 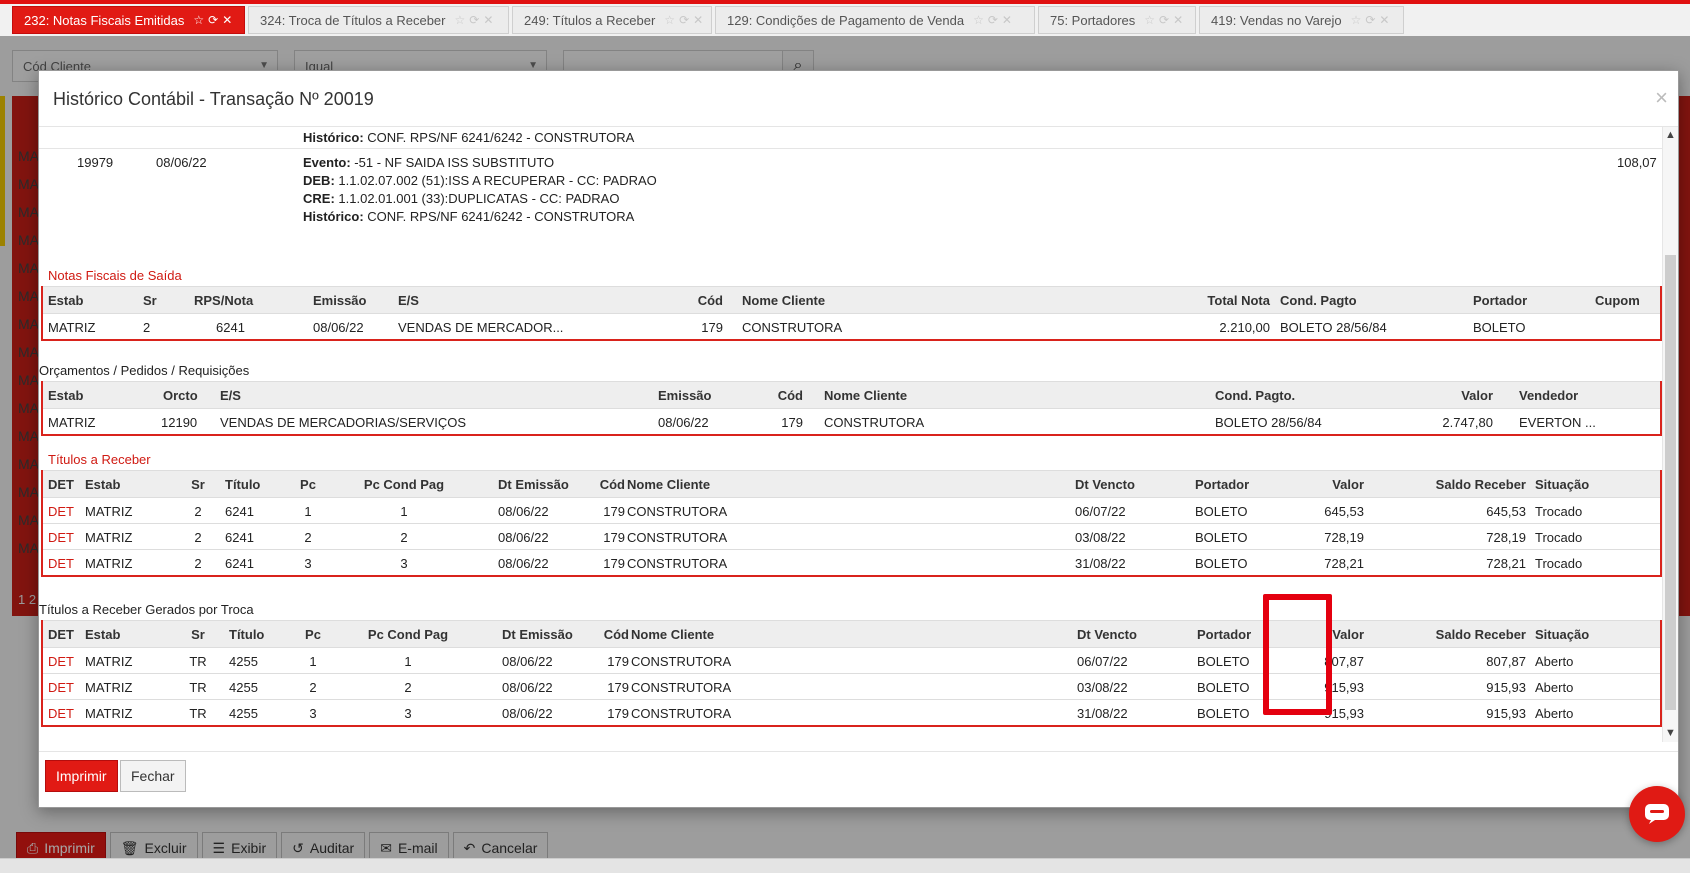 I want to click on col-cliente: Nome Cliente, so click(x=669, y=484).